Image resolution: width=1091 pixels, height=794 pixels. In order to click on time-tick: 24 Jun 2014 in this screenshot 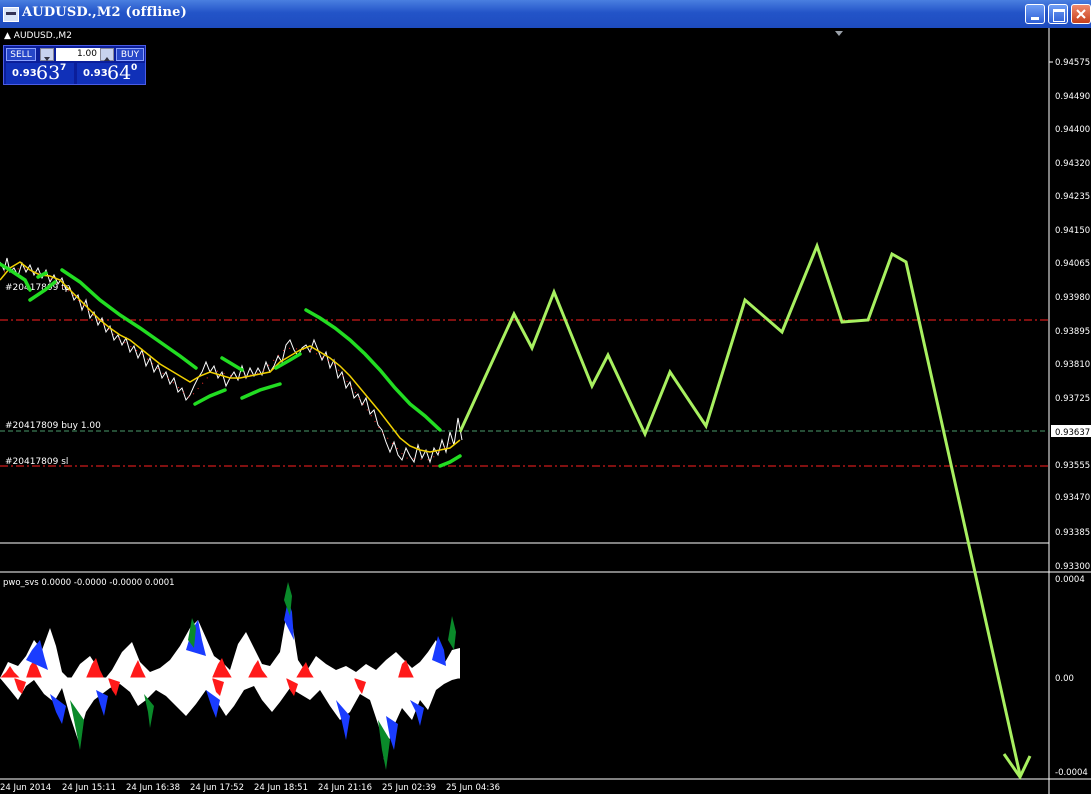, I will do `click(25, 788)`.